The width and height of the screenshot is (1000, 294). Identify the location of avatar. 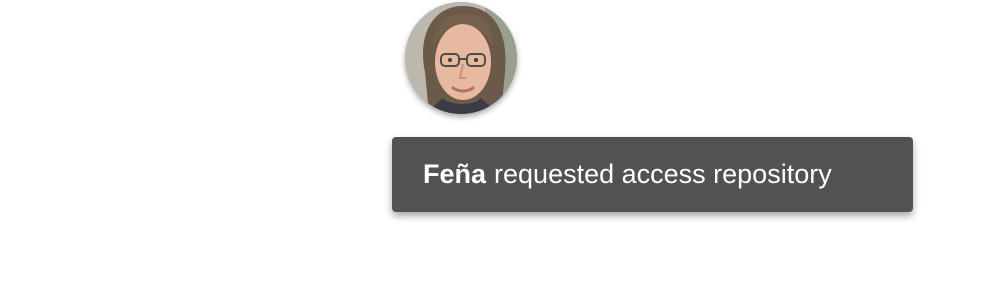
(461, 58).